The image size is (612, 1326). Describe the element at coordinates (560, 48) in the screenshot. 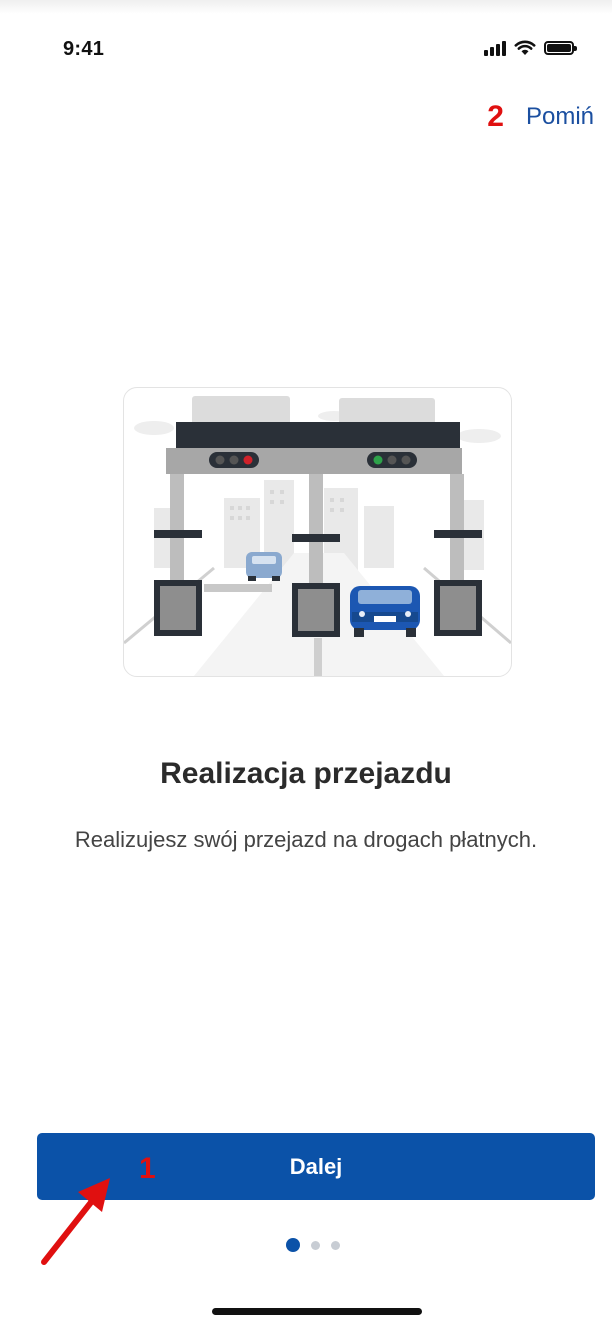

I see `battery-icon` at that location.